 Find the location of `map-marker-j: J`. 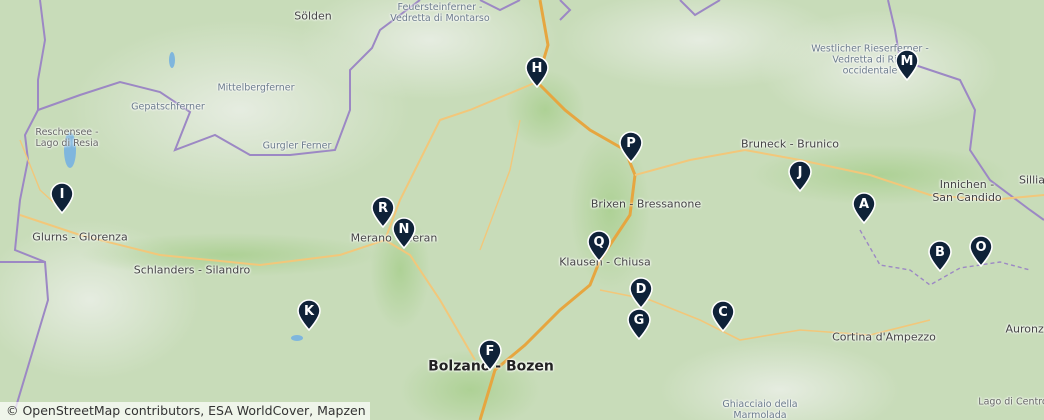

map-marker-j: J is located at coordinates (800, 176).